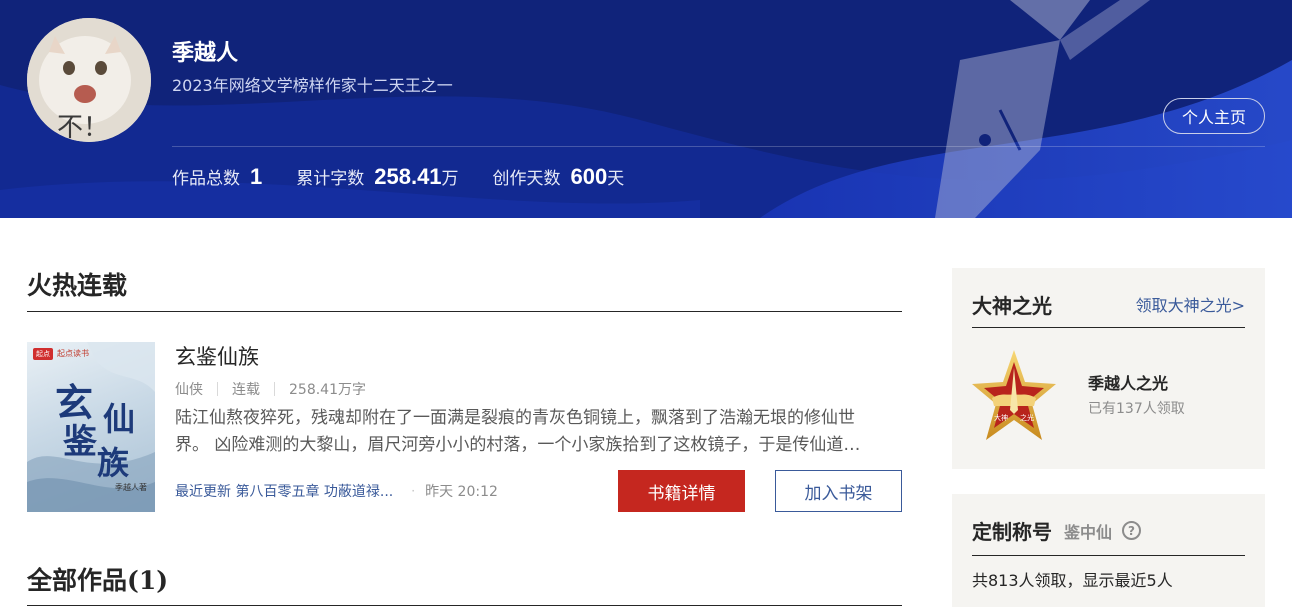  I want to click on glory-title: 大神之光, so click(1012, 306).